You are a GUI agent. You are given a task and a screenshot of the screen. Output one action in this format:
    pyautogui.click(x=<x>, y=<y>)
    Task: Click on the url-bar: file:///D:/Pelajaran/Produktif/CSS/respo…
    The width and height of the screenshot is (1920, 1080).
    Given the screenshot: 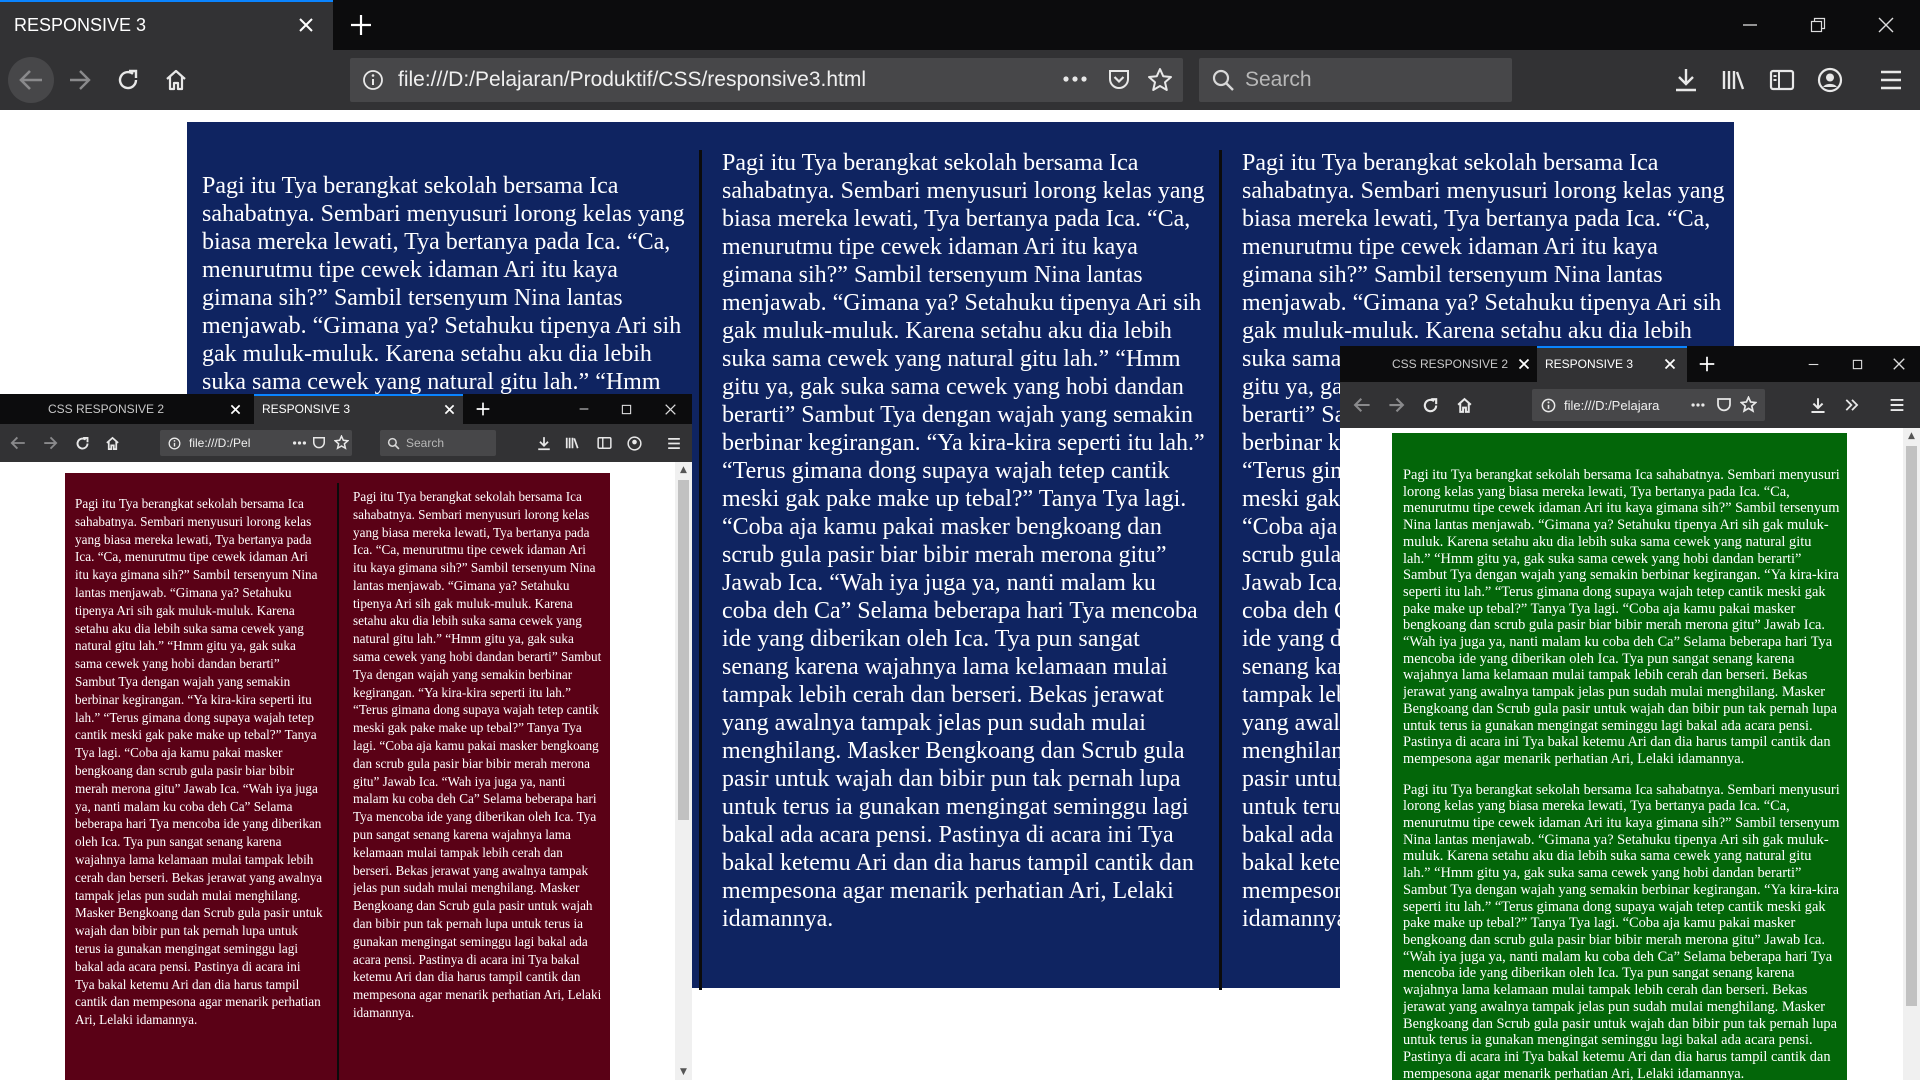 What is the action you would take?
    pyautogui.click(x=766, y=80)
    